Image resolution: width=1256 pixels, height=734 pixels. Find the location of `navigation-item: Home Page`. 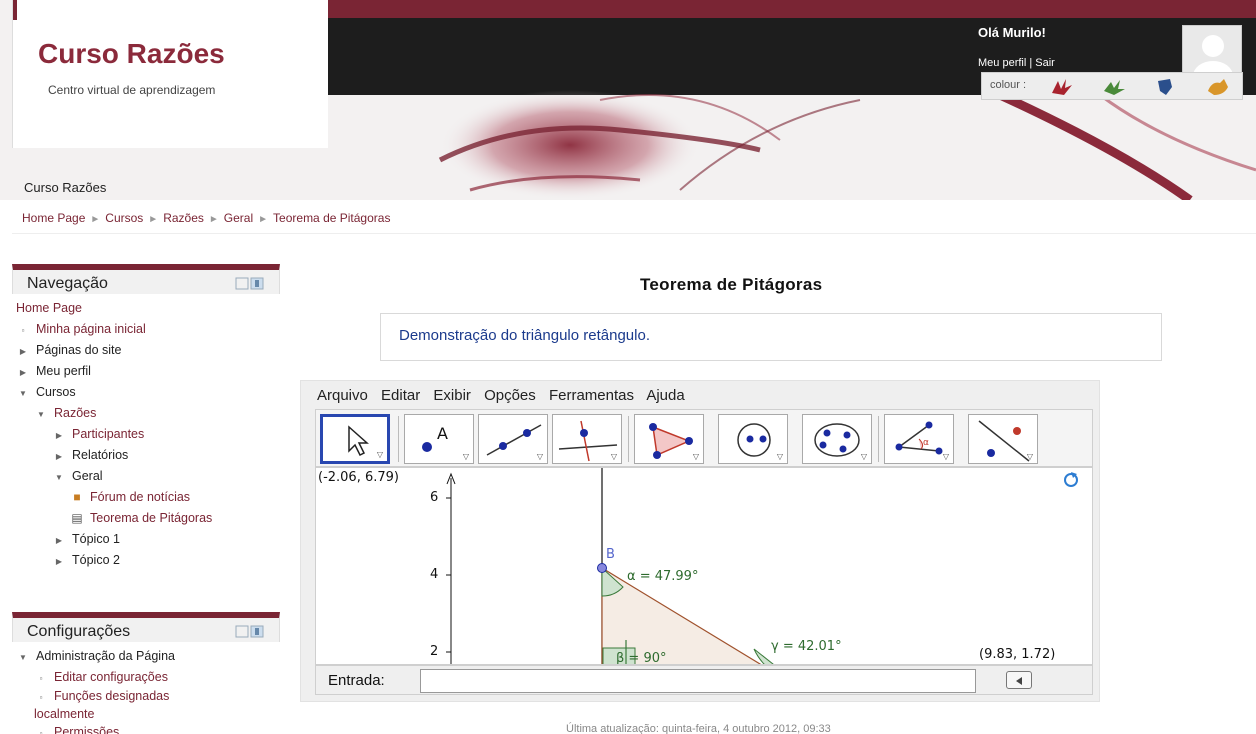

navigation-item: Home Page is located at coordinates (146, 308).